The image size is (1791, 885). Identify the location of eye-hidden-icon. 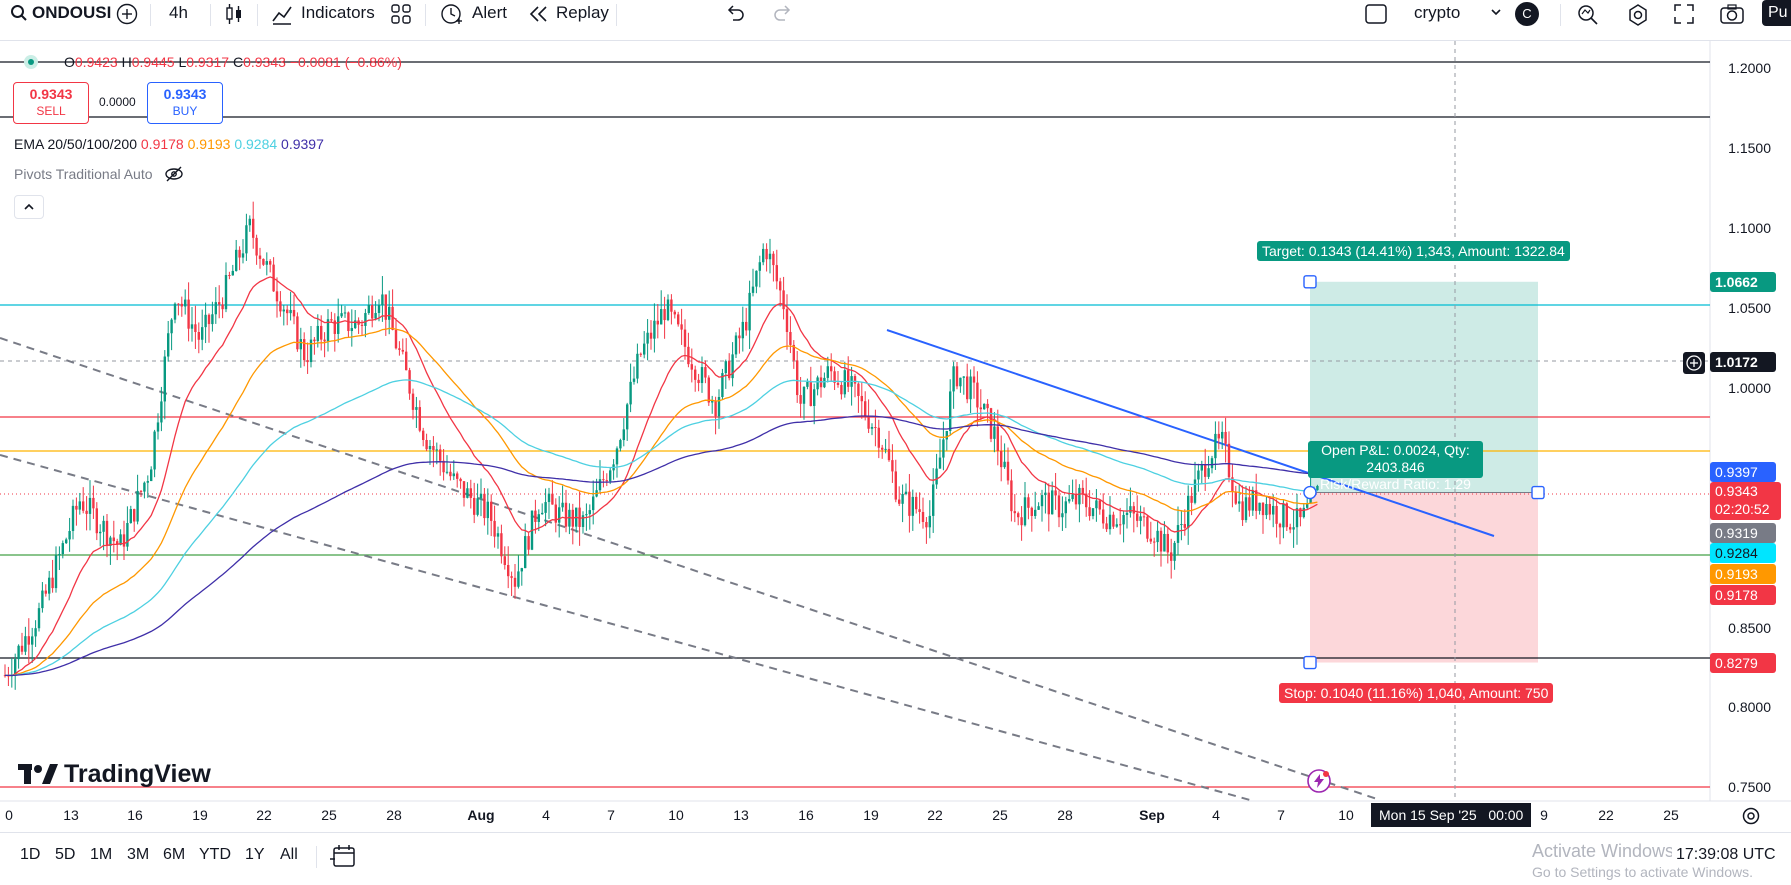
(174, 175).